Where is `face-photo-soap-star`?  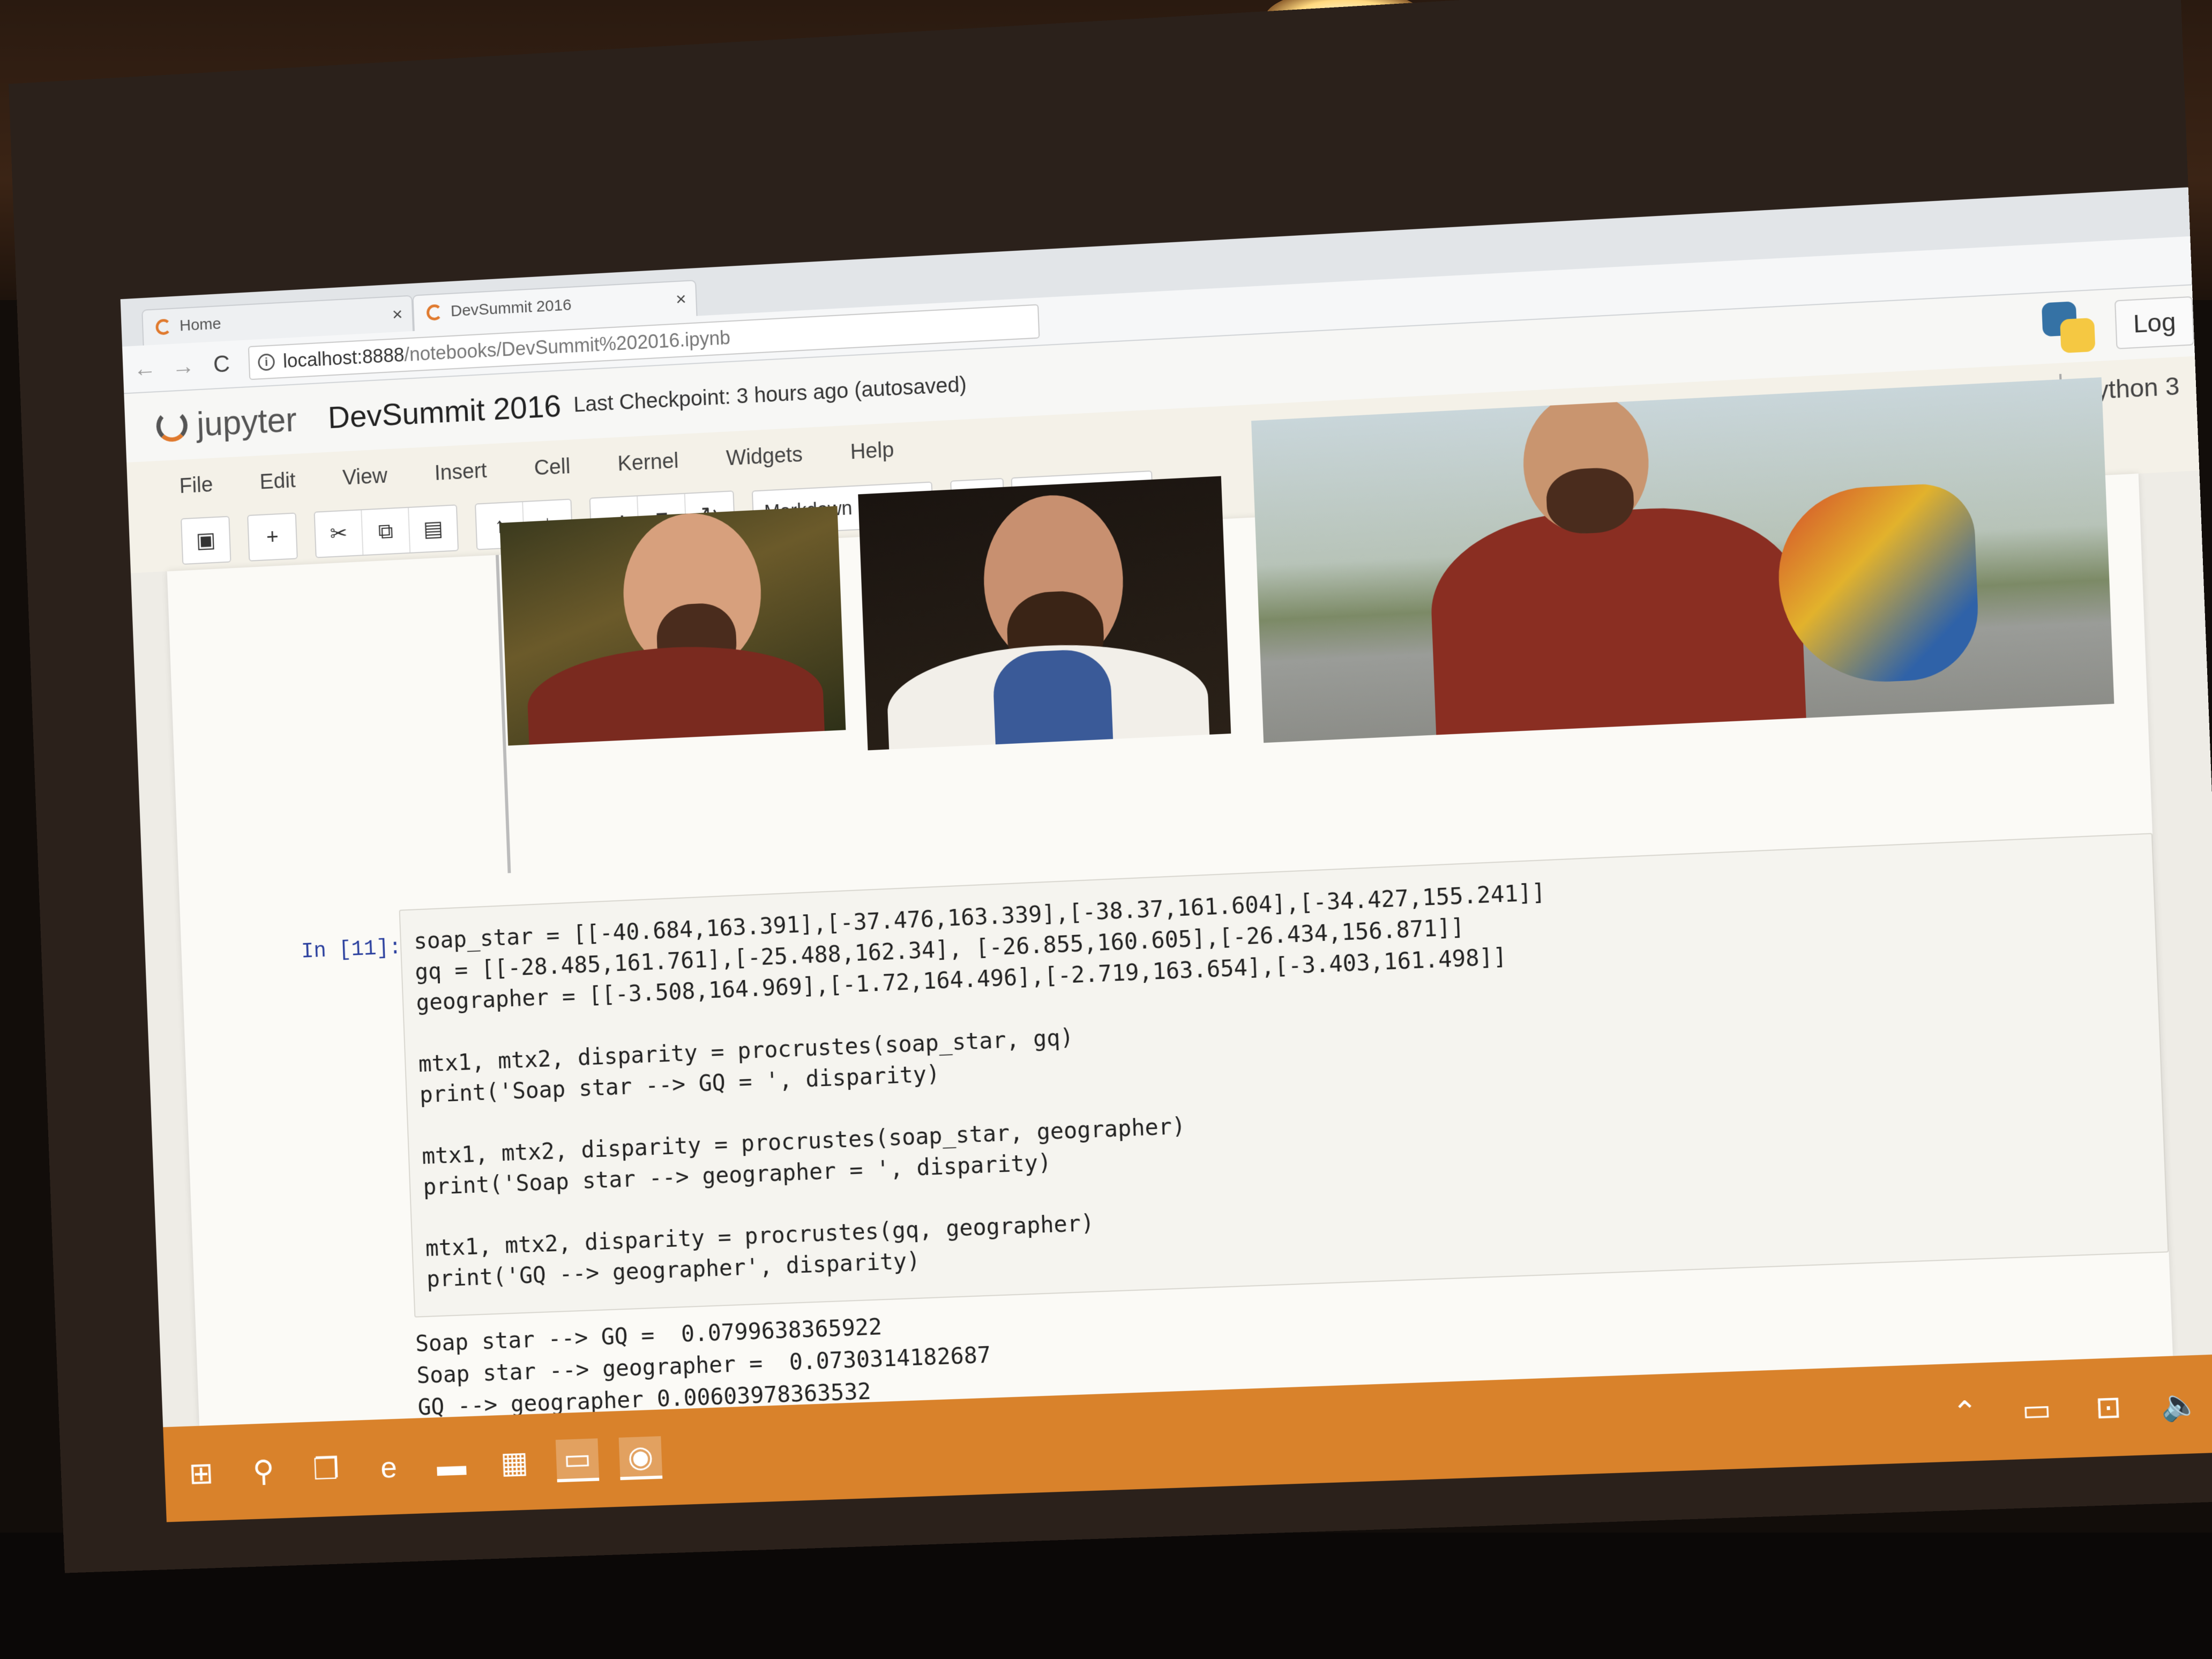
face-photo-soap-star is located at coordinates (672, 626).